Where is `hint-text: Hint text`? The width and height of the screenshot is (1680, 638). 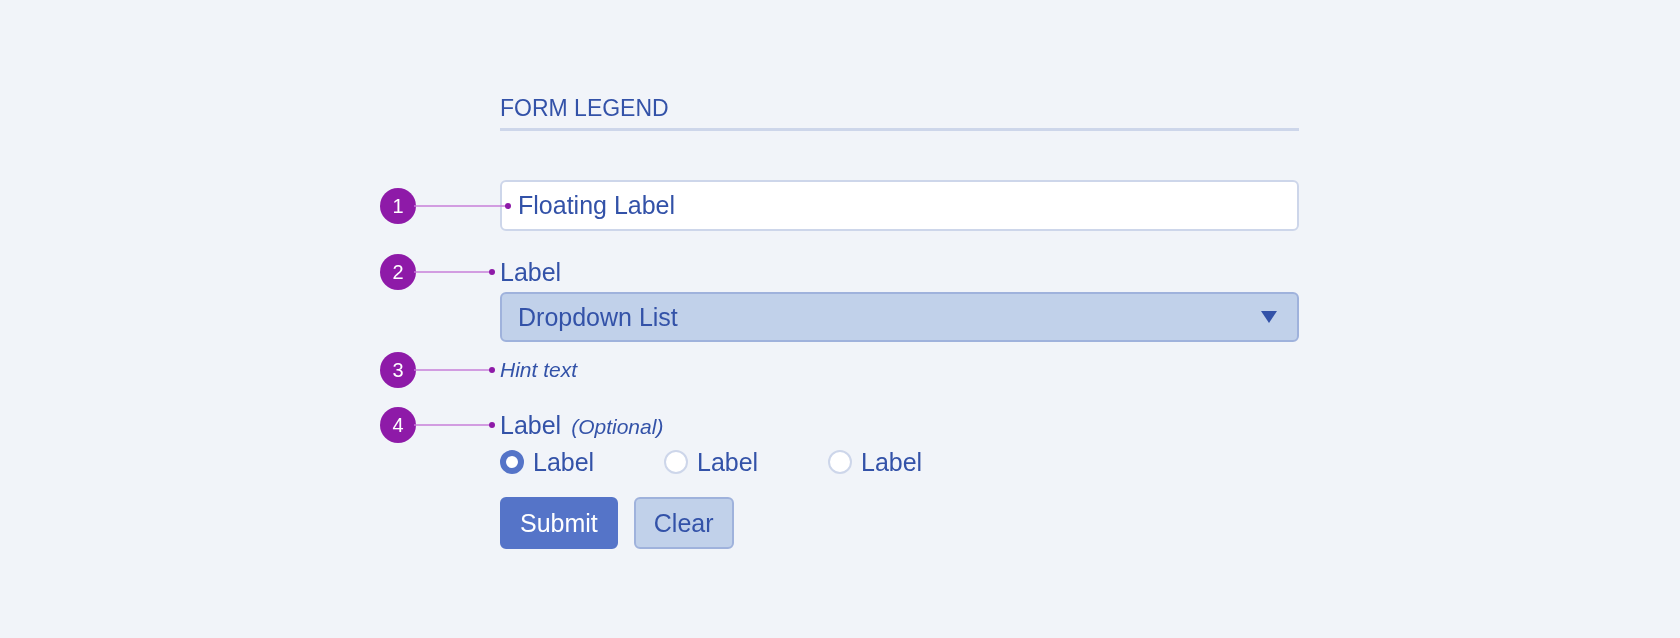 hint-text: Hint text is located at coordinates (539, 370).